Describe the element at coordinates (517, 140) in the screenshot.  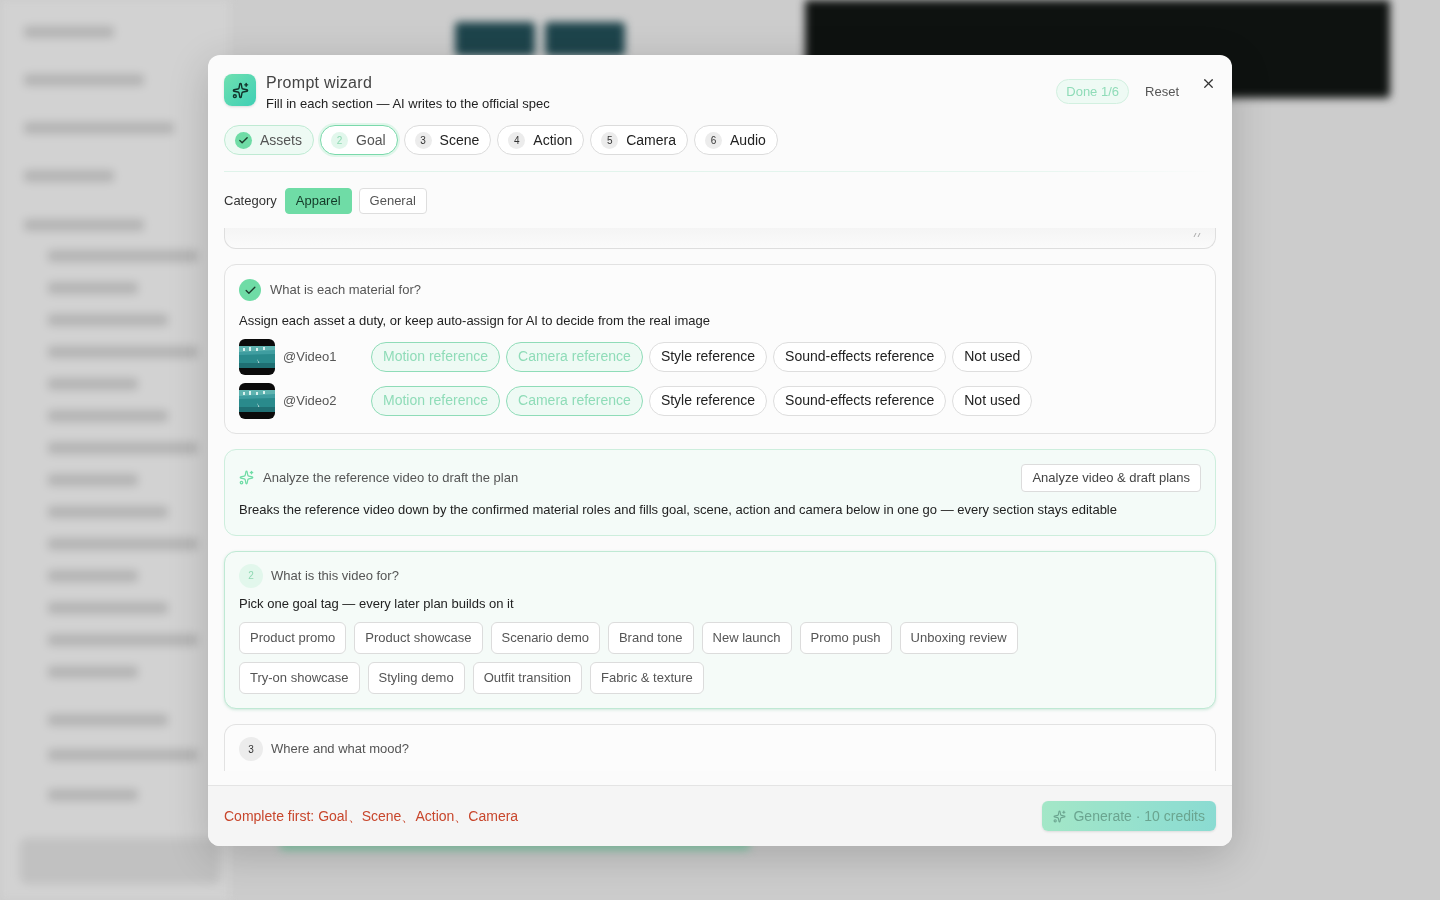
I see `step-number: 4` at that location.